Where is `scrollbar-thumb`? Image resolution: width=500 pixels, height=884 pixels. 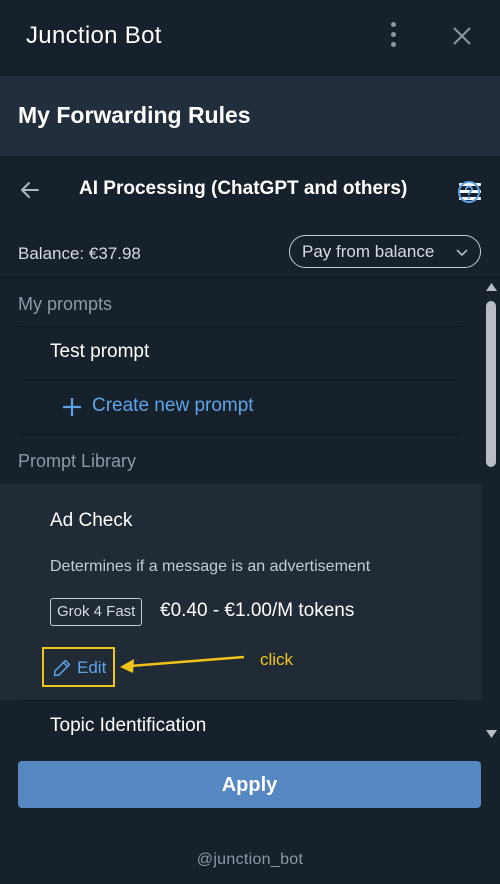
scrollbar-thumb is located at coordinates (491, 384).